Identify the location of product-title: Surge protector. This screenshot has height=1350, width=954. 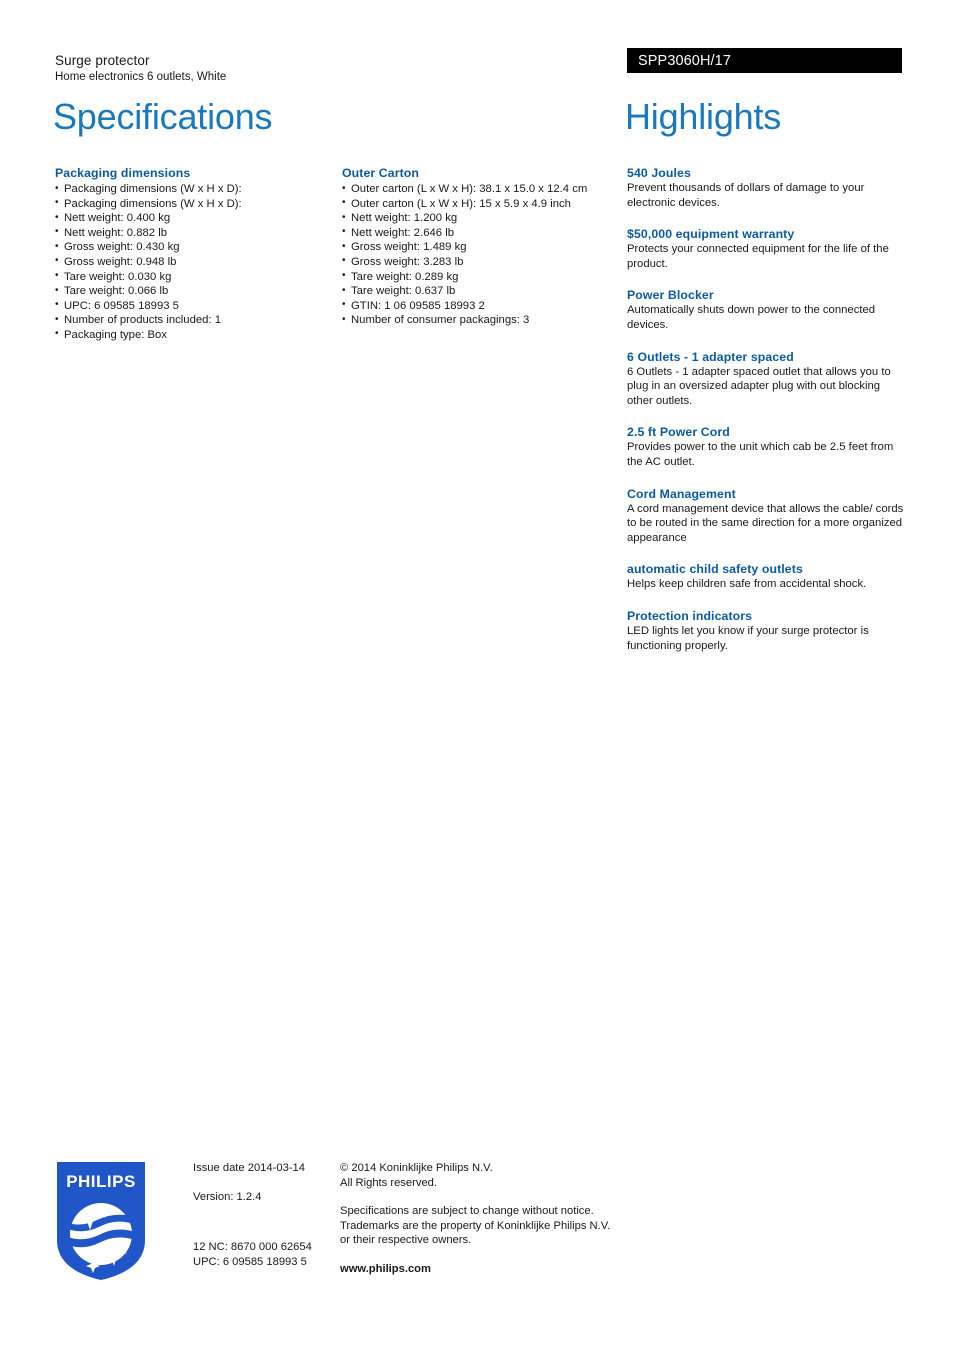
(102, 60).